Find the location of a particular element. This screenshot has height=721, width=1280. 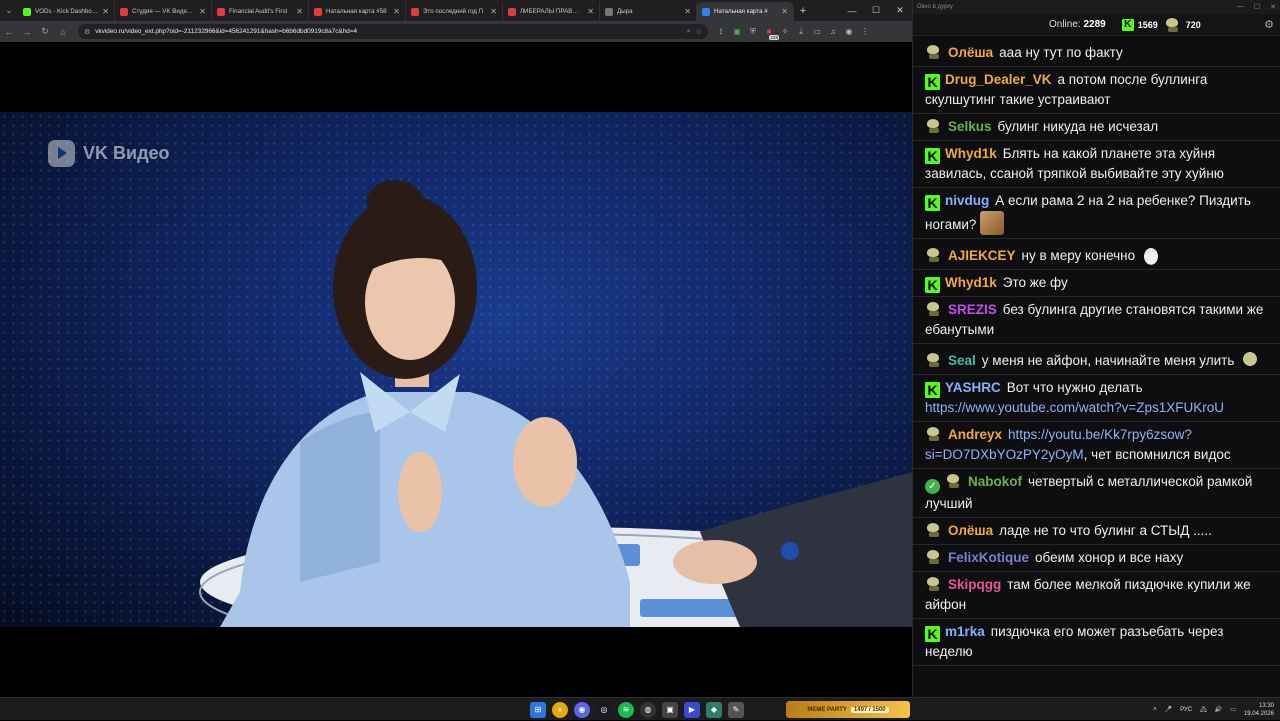

chrome-icon: ● is located at coordinates (560, 709).